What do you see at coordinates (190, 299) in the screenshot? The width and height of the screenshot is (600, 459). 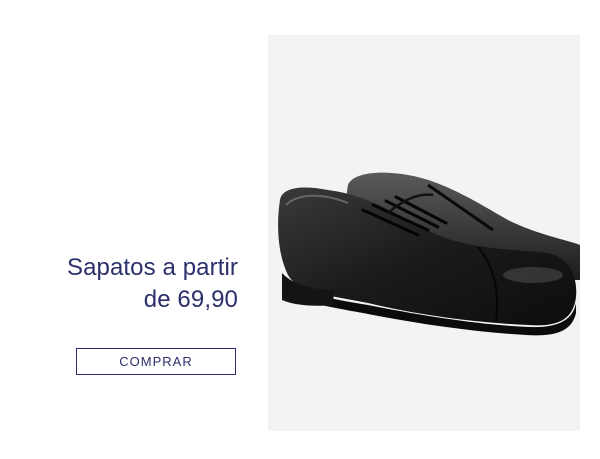 I see `headline-line-2: de 69,90` at bounding box center [190, 299].